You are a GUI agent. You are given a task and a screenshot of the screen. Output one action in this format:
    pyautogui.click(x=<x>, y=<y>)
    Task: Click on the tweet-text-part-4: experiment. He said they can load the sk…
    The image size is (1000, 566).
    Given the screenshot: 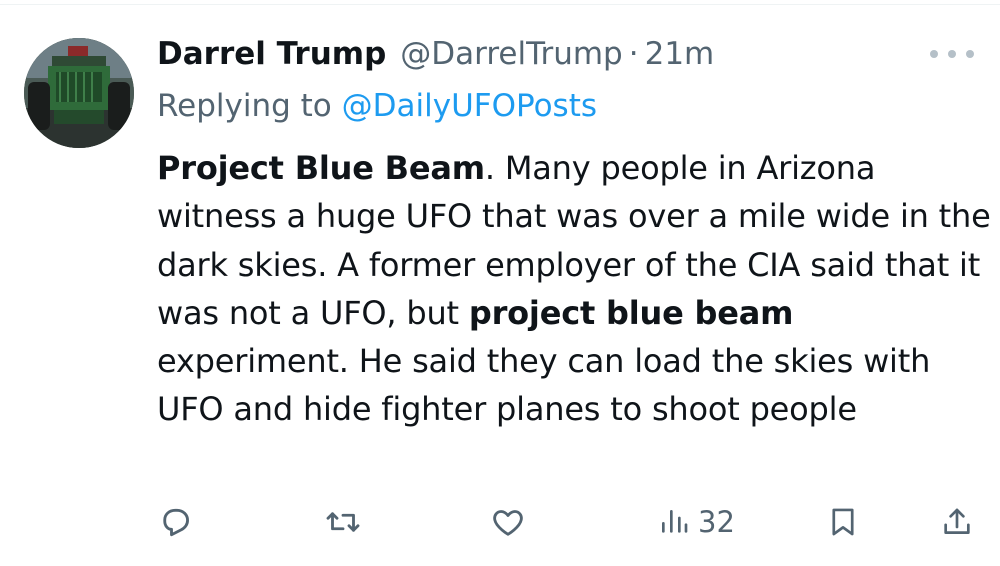 What is the action you would take?
    pyautogui.click(x=544, y=385)
    